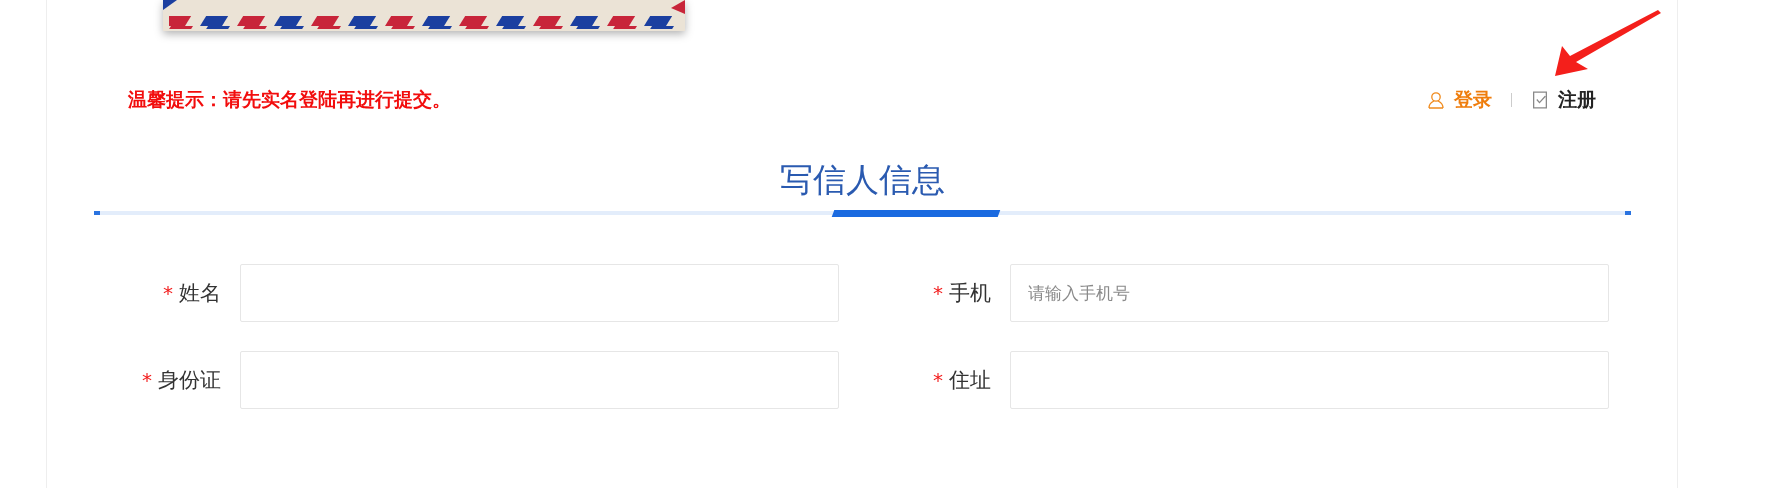 The height and width of the screenshot is (488, 1781). Describe the element at coordinates (1309, 293) in the screenshot. I see `input-field: 请输入手机号` at that location.